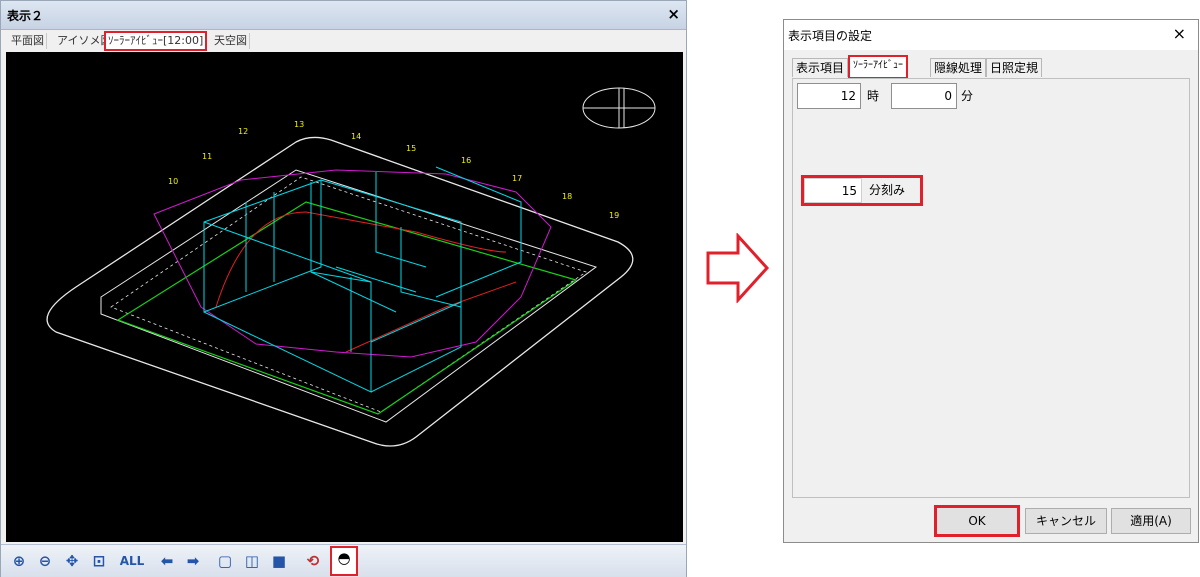 Image resolution: width=1200 pixels, height=577 pixels. Describe the element at coordinates (72, 561) in the screenshot. I see `pan-icon: ✥` at that location.